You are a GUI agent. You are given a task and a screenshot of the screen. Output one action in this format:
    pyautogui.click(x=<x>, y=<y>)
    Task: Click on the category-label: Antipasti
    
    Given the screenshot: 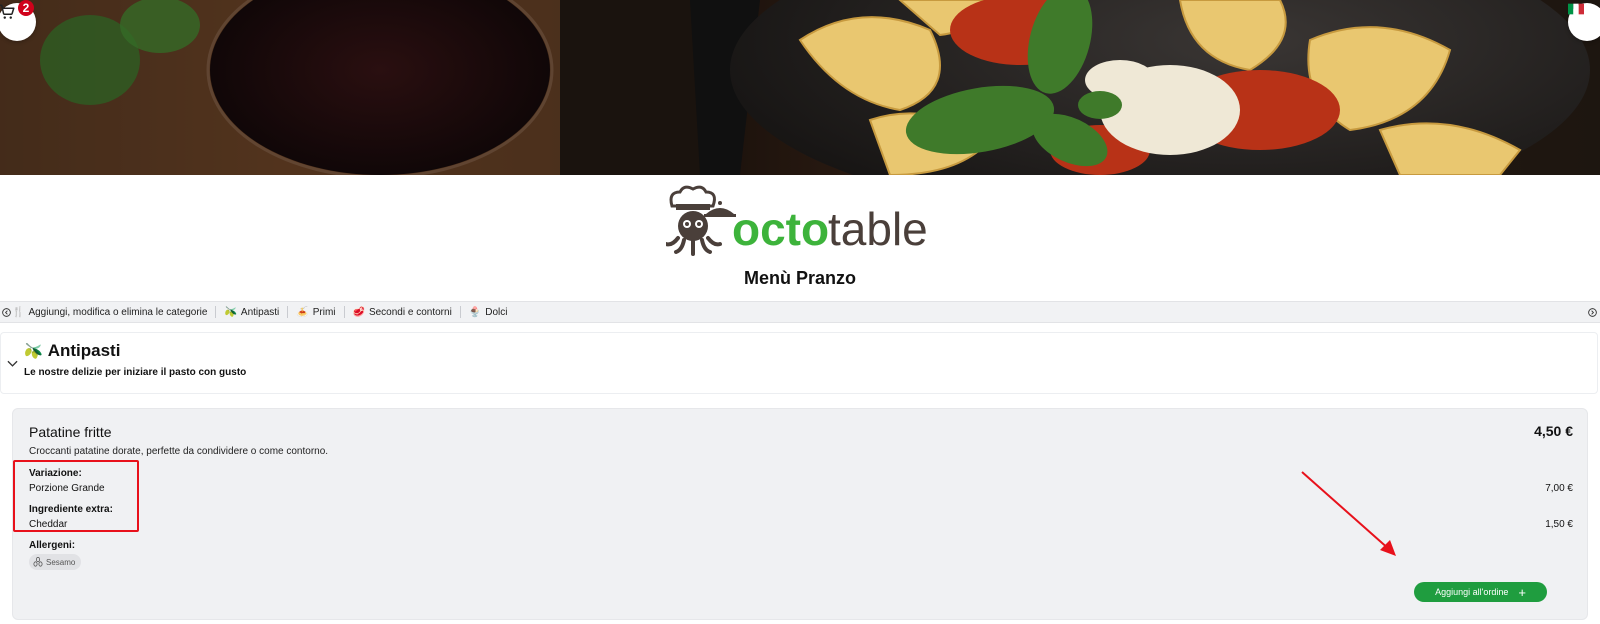 What is the action you would take?
    pyautogui.click(x=260, y=312)
    